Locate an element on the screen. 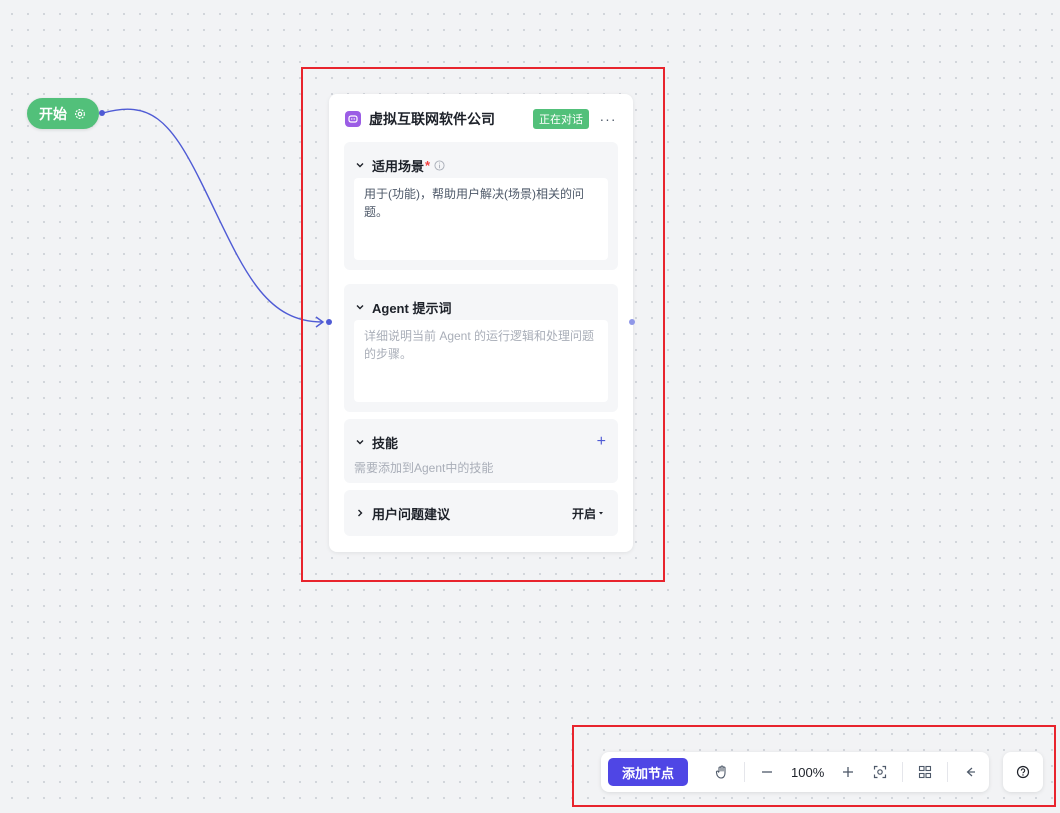  suggestions-section-header: 用户问题建议 开启 is located at coordinates (480, 513).